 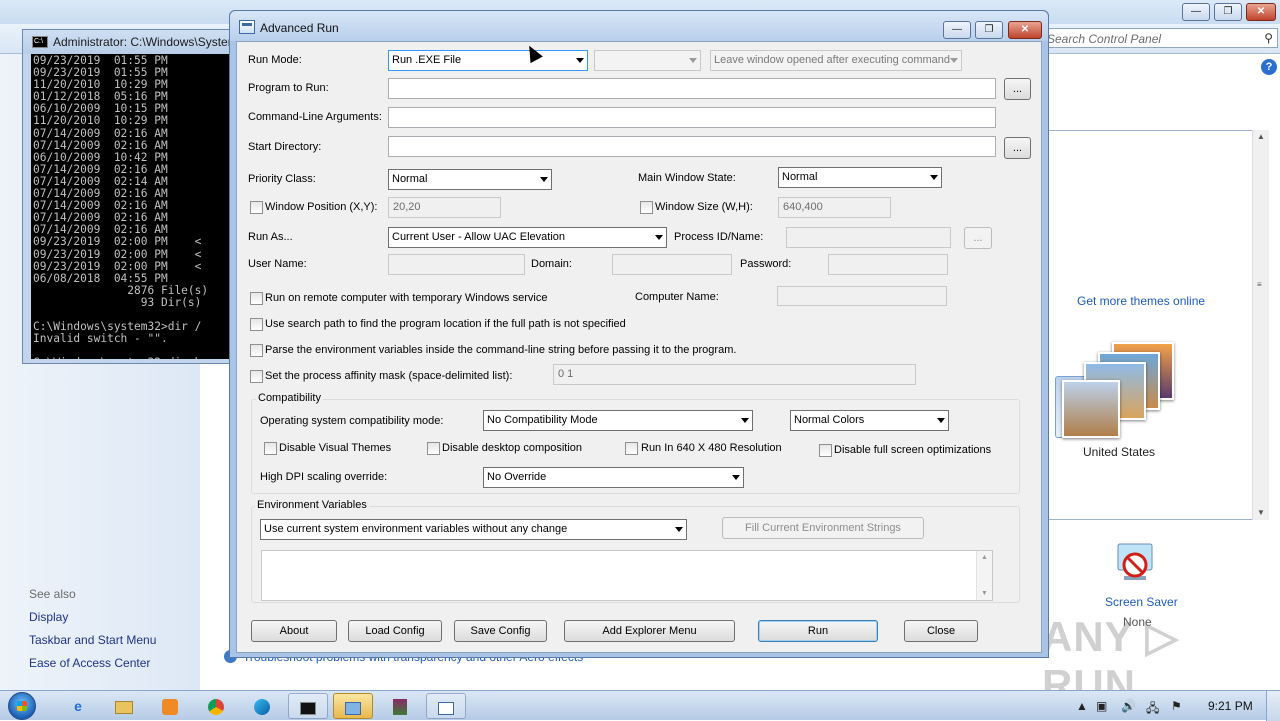 I want to click on taskbar-edge-icon, so click(x=262, y=706).